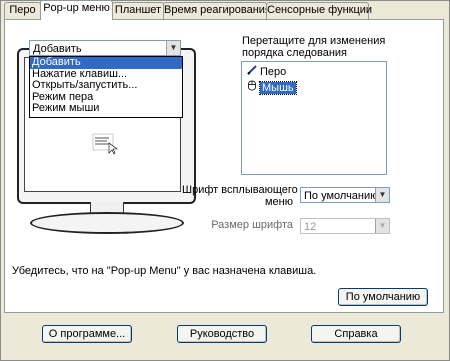 The width and height of the screenshot is (450, 361). What do you see at coordinates (107, 223) in the screenshot?
I see `monitor-base` at bounding box center [107, 223].